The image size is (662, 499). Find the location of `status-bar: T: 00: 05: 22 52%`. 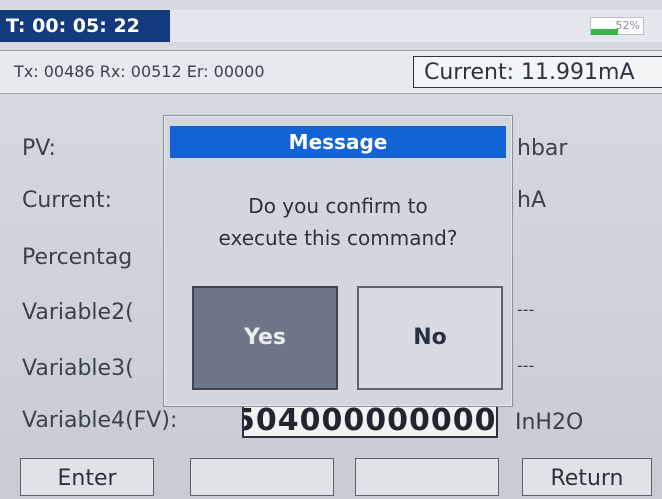

status-bar: T: 00: 05: 22 52% is located at coordinates (331, 26).